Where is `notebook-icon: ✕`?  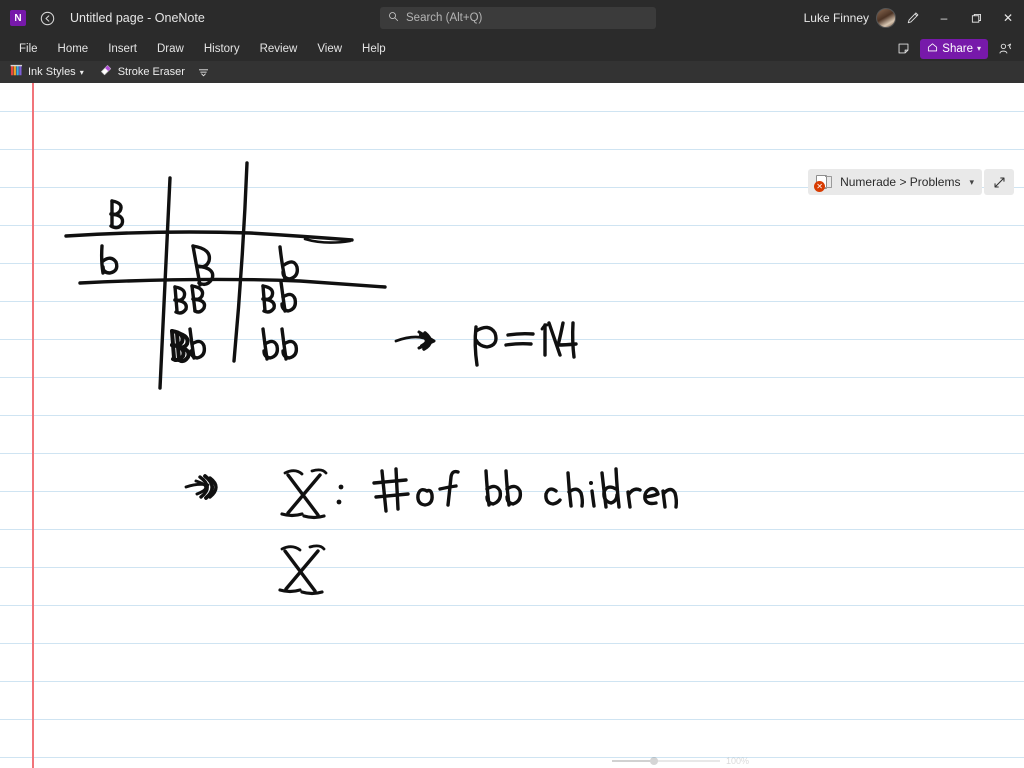
notebook-icon: ✕ is located at coordinates (823, 183).